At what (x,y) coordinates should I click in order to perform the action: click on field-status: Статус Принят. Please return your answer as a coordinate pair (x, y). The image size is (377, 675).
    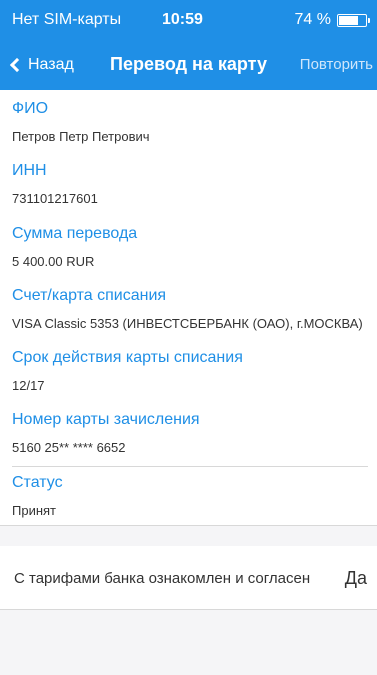
    Looking at the image, I should click on (190, 496).